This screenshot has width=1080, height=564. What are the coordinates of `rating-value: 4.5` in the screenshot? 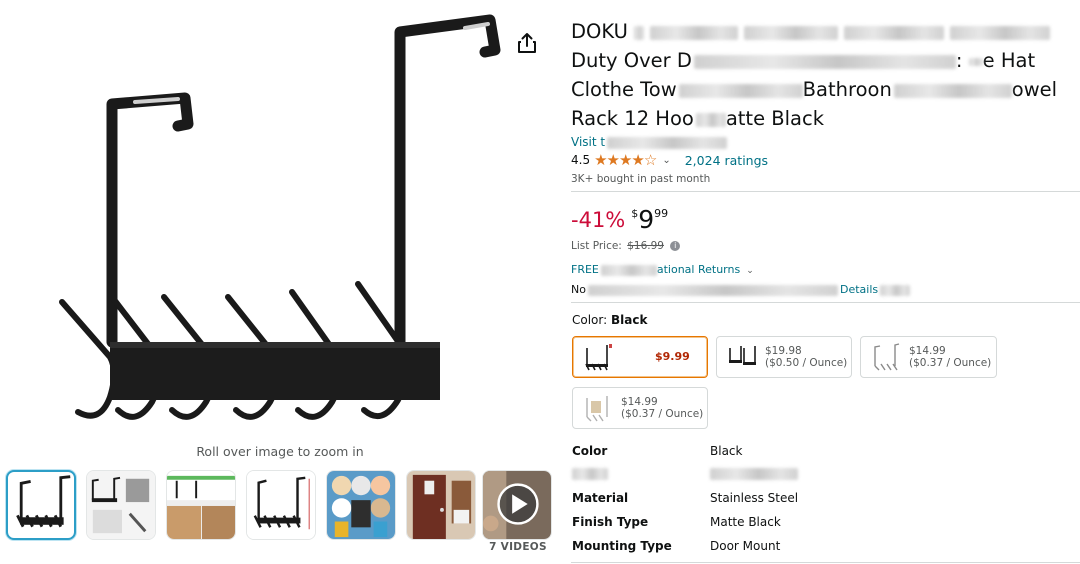 It's located at (581, 160).